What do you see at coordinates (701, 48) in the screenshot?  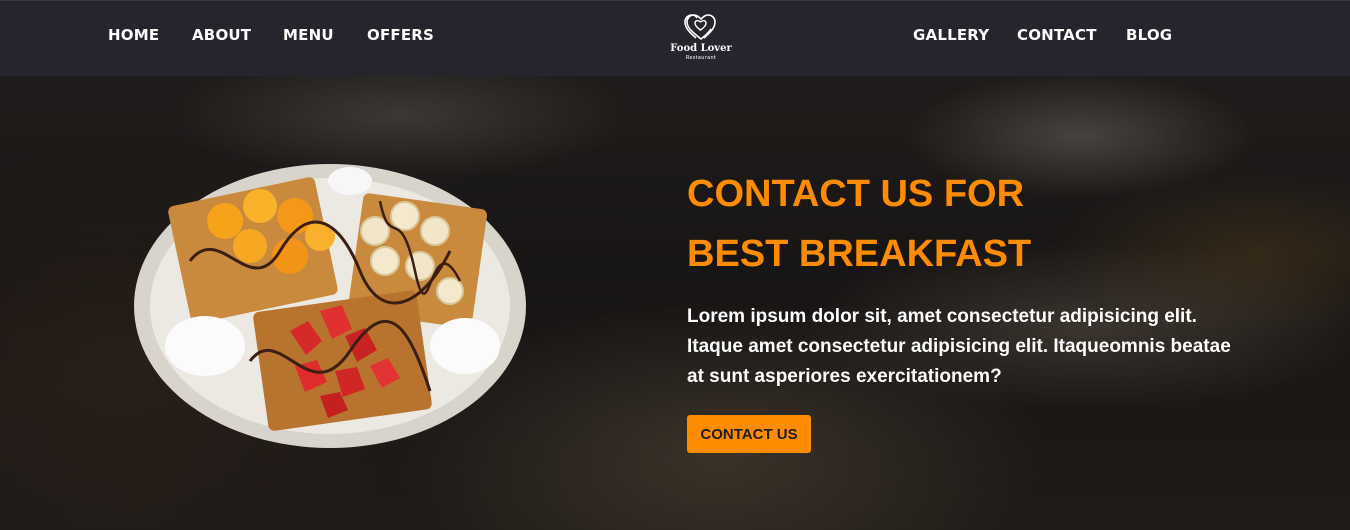 I see `logo-name: Food Lover` at bounding box center [701, 48].